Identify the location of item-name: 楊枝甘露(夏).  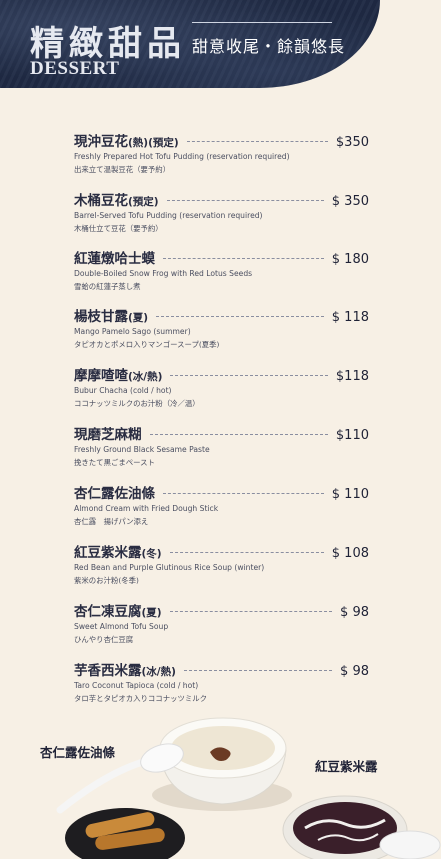
(111, 317).